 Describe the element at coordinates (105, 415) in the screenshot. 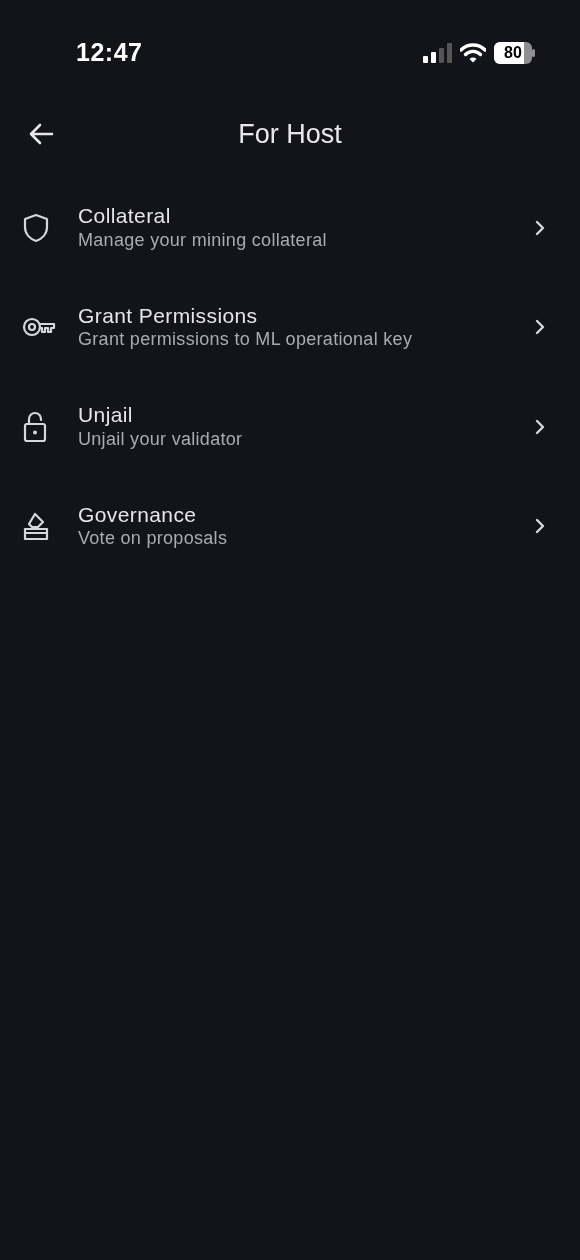

I see `item-title: Unjail` at that location.